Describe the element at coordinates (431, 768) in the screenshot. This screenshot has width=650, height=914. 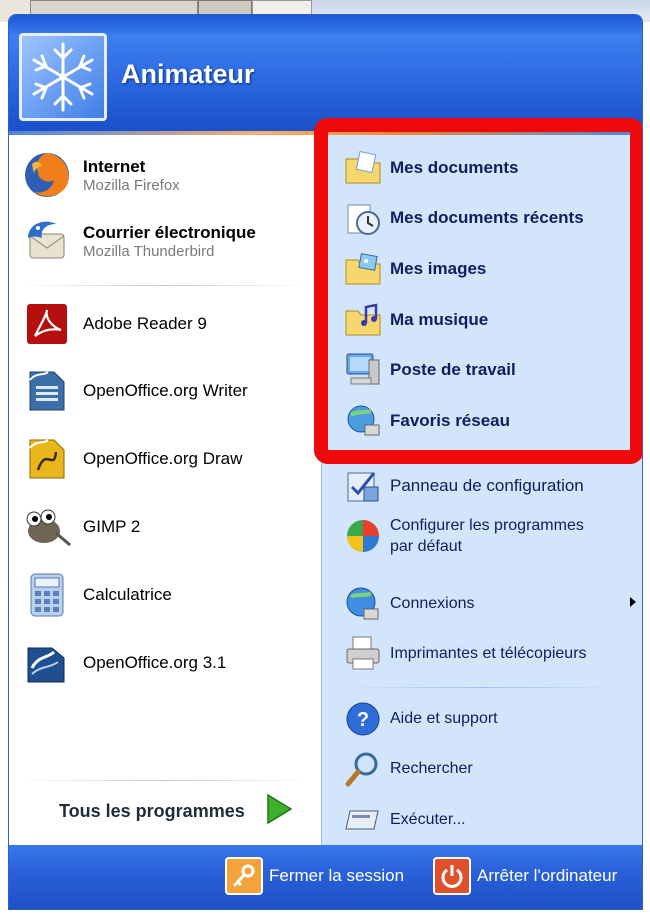
I see `search-label: Rechercher` at that location.